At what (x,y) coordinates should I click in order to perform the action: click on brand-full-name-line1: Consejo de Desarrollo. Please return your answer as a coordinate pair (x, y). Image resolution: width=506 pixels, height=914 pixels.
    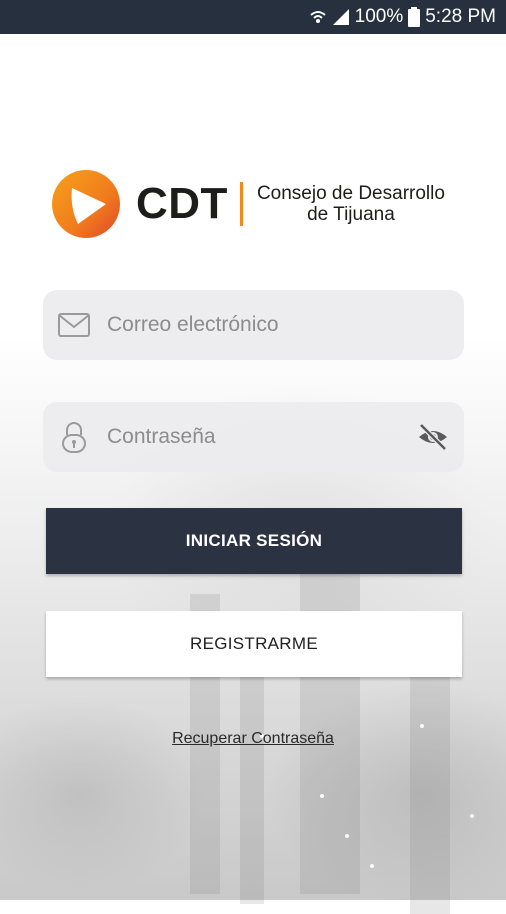
    Looking at the image, I should click on (350, 193).